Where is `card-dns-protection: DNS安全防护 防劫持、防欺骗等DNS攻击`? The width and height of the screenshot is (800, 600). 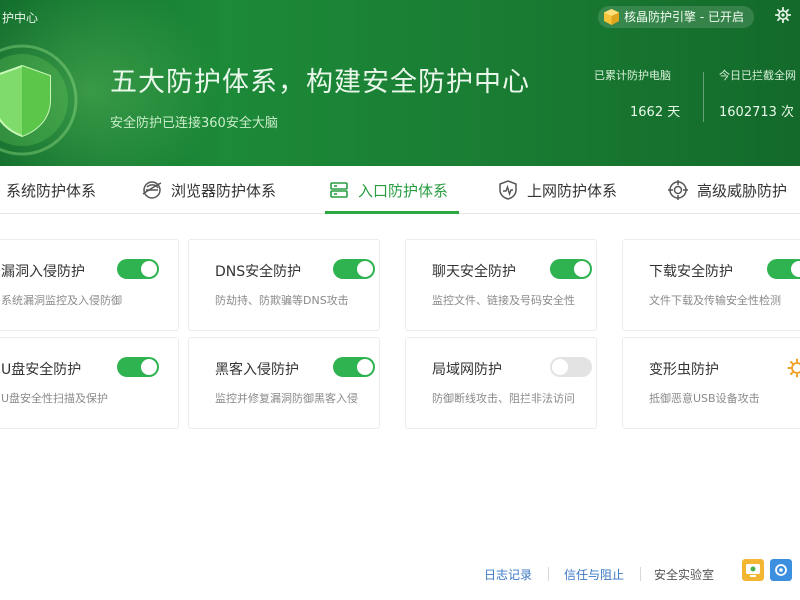 card-dns-protection: DNS安全防护 防劫持、防欺骗等DNS攻击 is located at coordinates (284, 285).